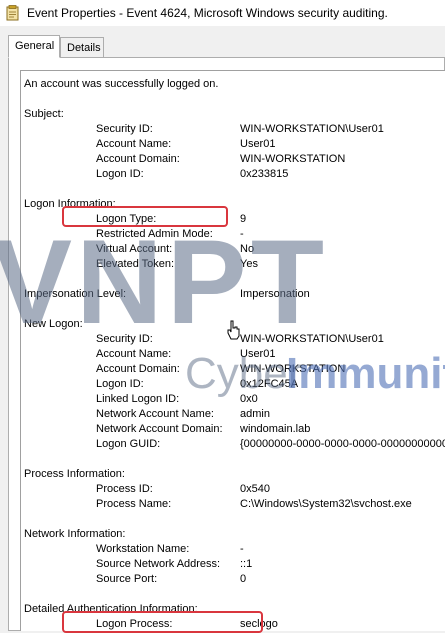  What do you see at coordinates (74, 474) in the screenshot?
I see `process-info-heading: Process Information:` at bounding box center [74, 474].